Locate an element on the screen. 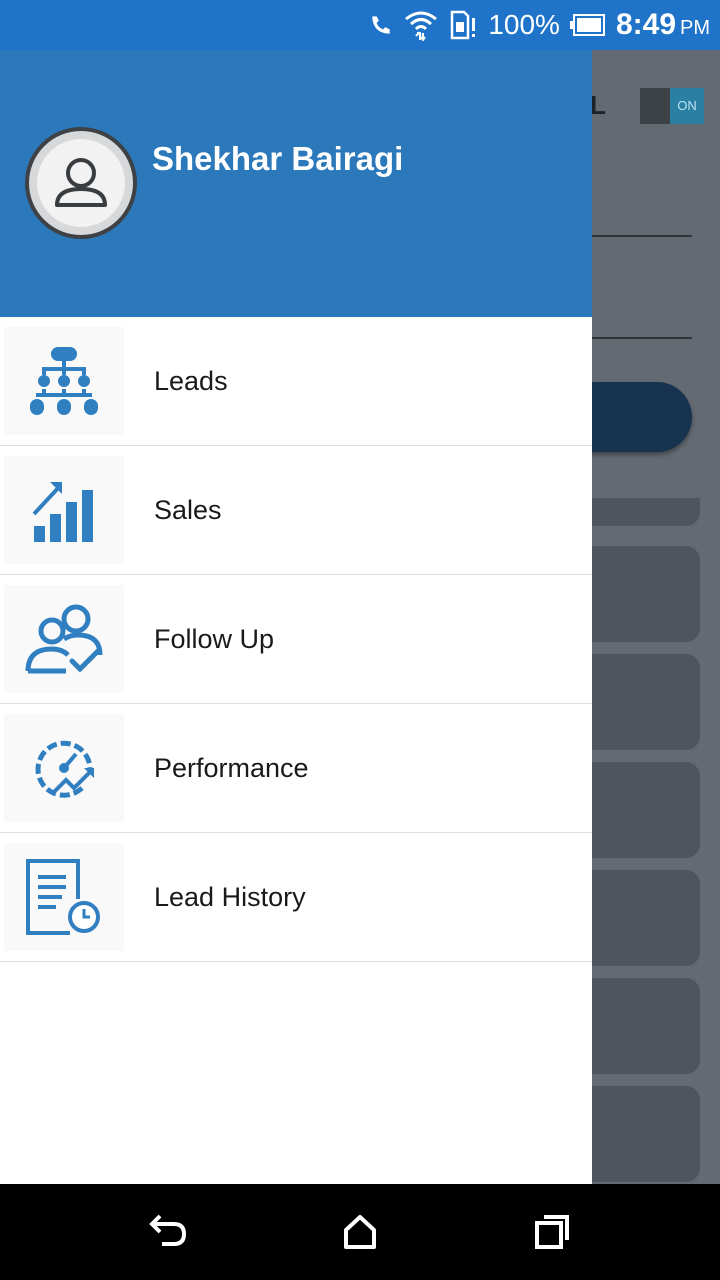  clock-time: 8:49 is located at coordinates (645, 24).